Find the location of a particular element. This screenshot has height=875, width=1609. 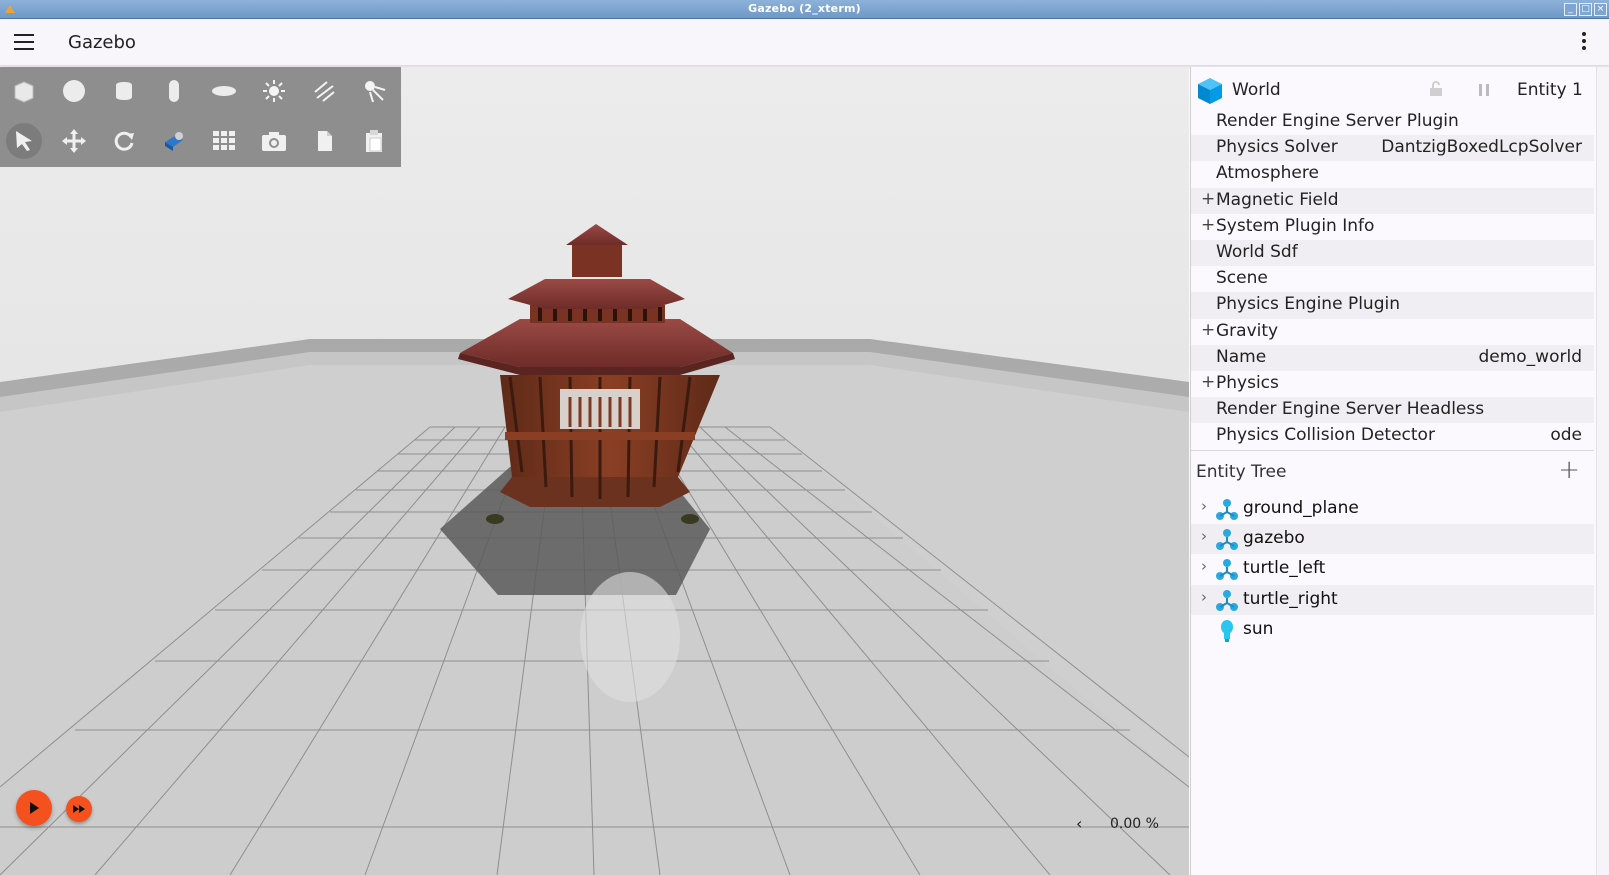

component-row: + System Plugin Info is located at coordinates (1392, 227).